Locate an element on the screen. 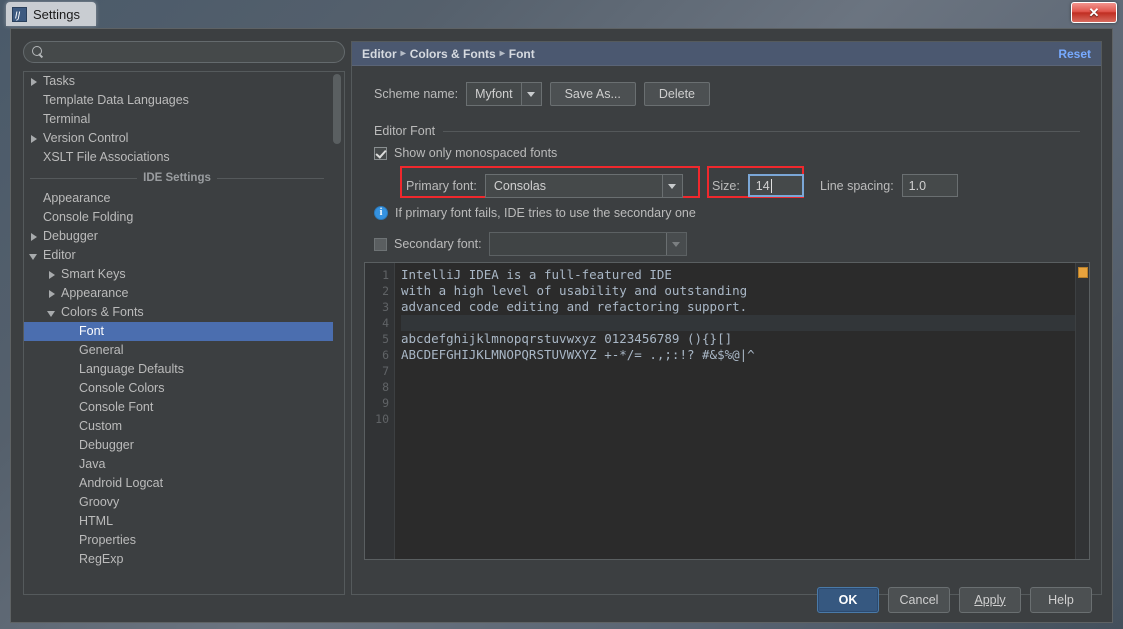 The height and width of the screenshot is (629, 1123). sidebar-item-label: Properties is located at coordinates (107, 540).